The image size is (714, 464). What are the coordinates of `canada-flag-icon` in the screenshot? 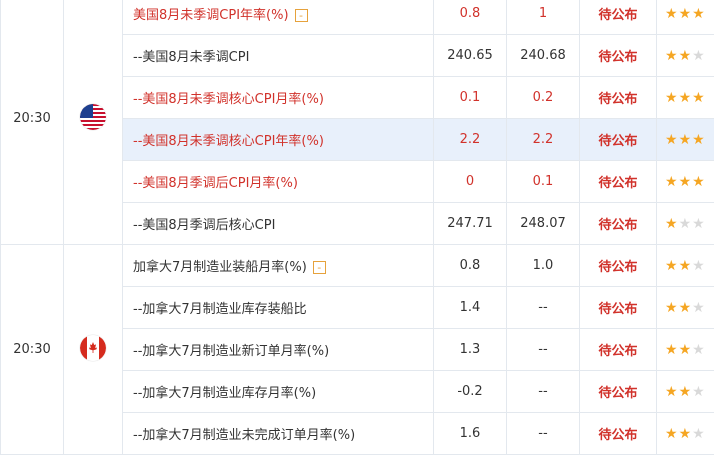 It's located at (93, 347).